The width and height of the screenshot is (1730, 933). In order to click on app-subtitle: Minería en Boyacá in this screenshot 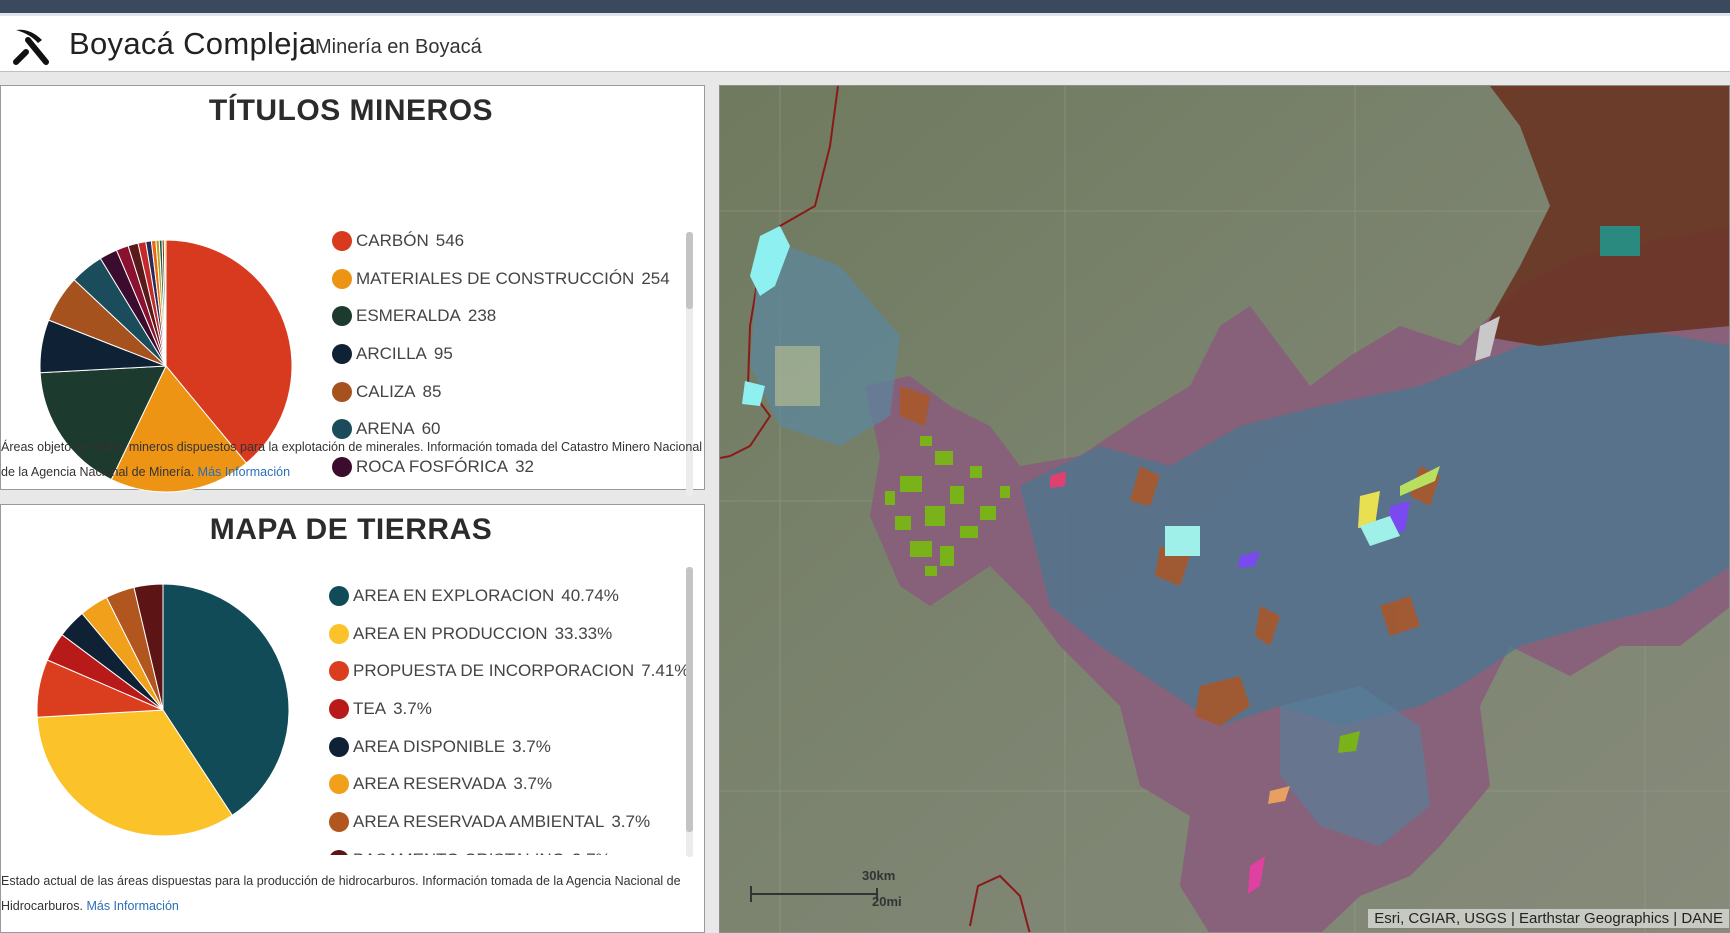, I will do `click(398, 47)`.